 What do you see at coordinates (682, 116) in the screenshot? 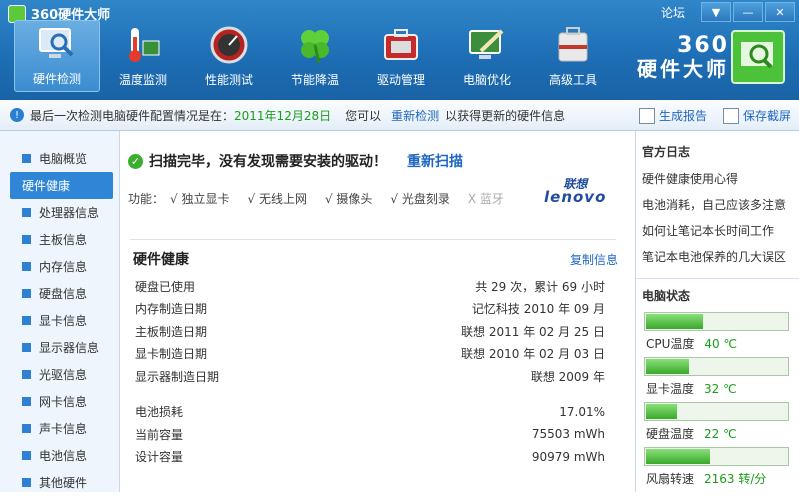
I see `generate-report-label: 生成报告` at bounding box center [682, 116].